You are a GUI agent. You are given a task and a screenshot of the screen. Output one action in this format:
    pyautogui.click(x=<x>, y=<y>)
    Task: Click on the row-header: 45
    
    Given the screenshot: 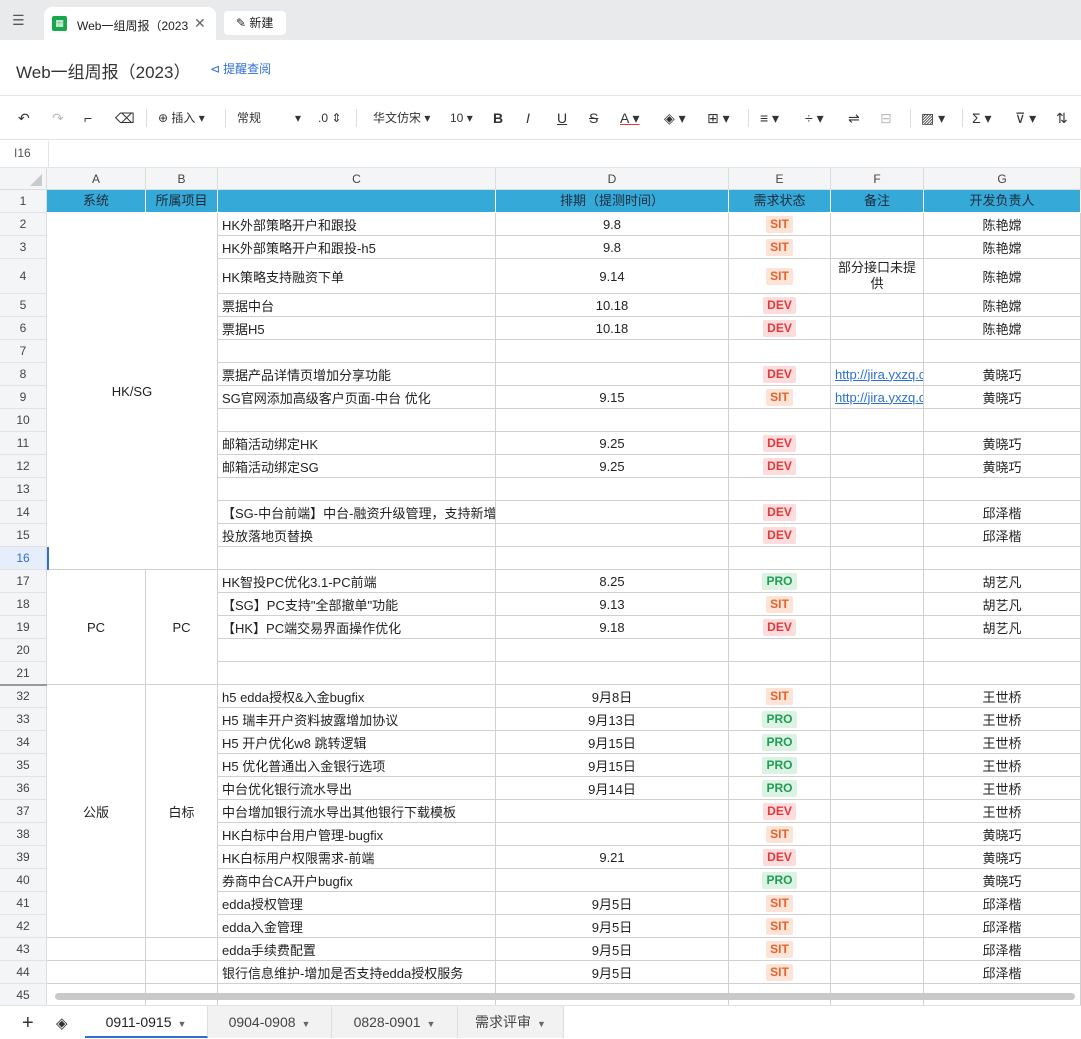 What is the action you would take?
    pyautogui.click(x=23, y=995)
    